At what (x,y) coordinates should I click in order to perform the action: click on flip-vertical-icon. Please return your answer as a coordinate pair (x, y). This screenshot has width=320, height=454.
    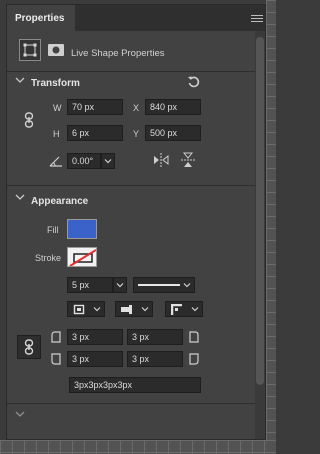
    Looking at the image, I should click on (188, 160).